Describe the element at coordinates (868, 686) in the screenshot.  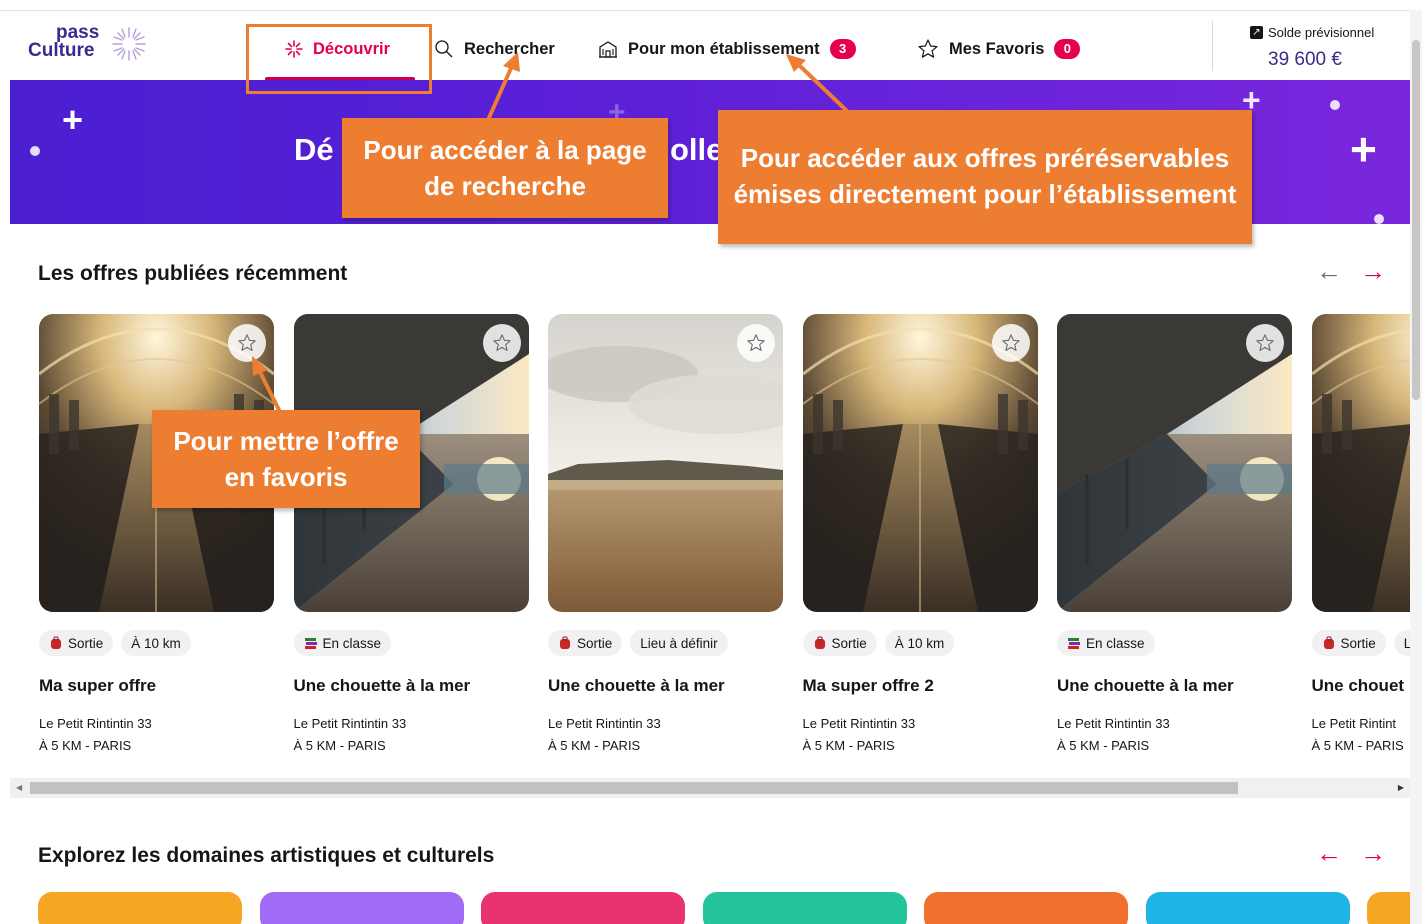
I see `offer-title: Ma super offre 2` at that location.